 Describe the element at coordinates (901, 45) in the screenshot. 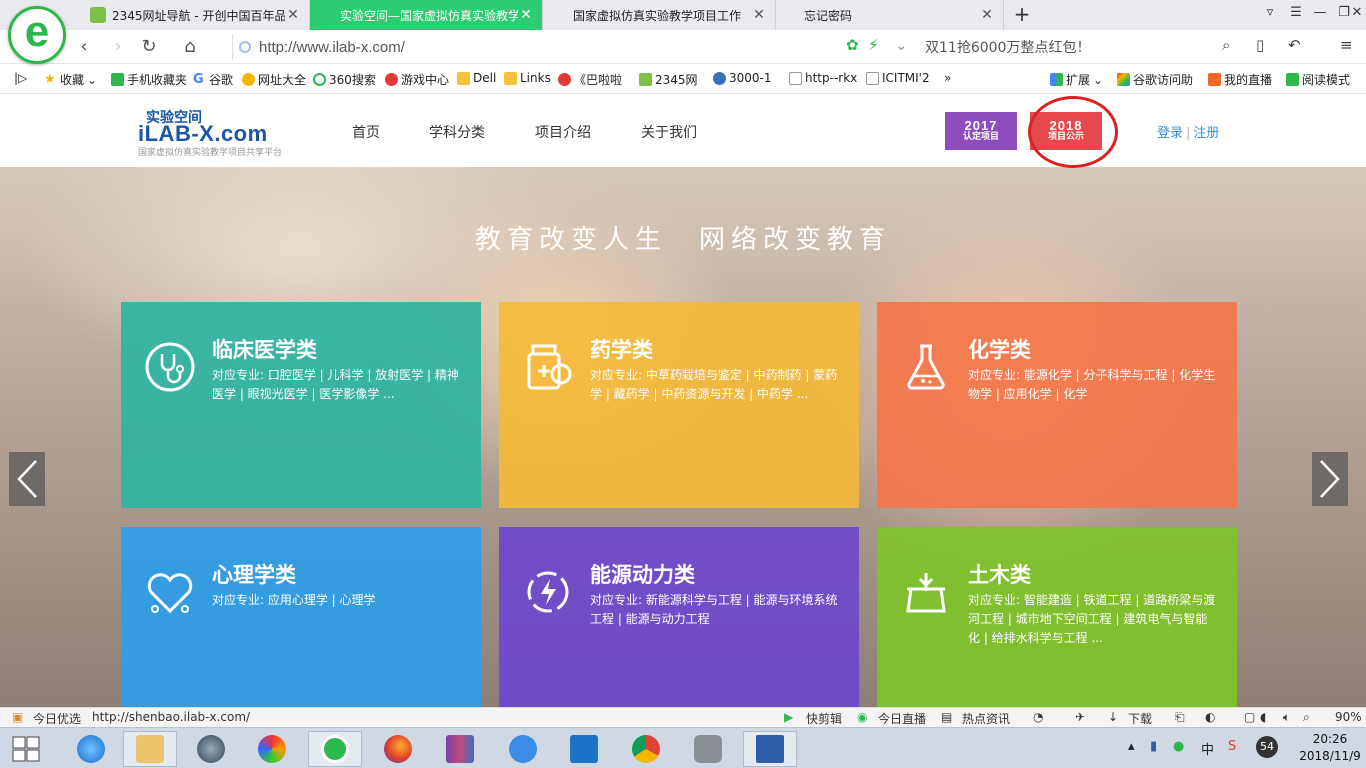

I see `chevron-down-icon: ⌄` at that location.